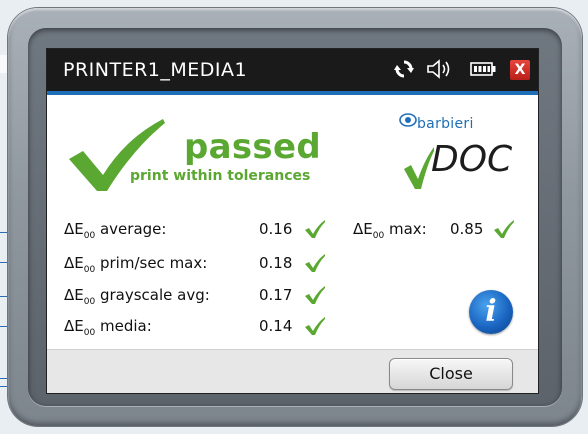 The height and width of the screenshot is (434, 588). What do you see at coordinates (472, 159) in the screenshot?
I see `product-name: DOC` at bounding box center [472, 159].